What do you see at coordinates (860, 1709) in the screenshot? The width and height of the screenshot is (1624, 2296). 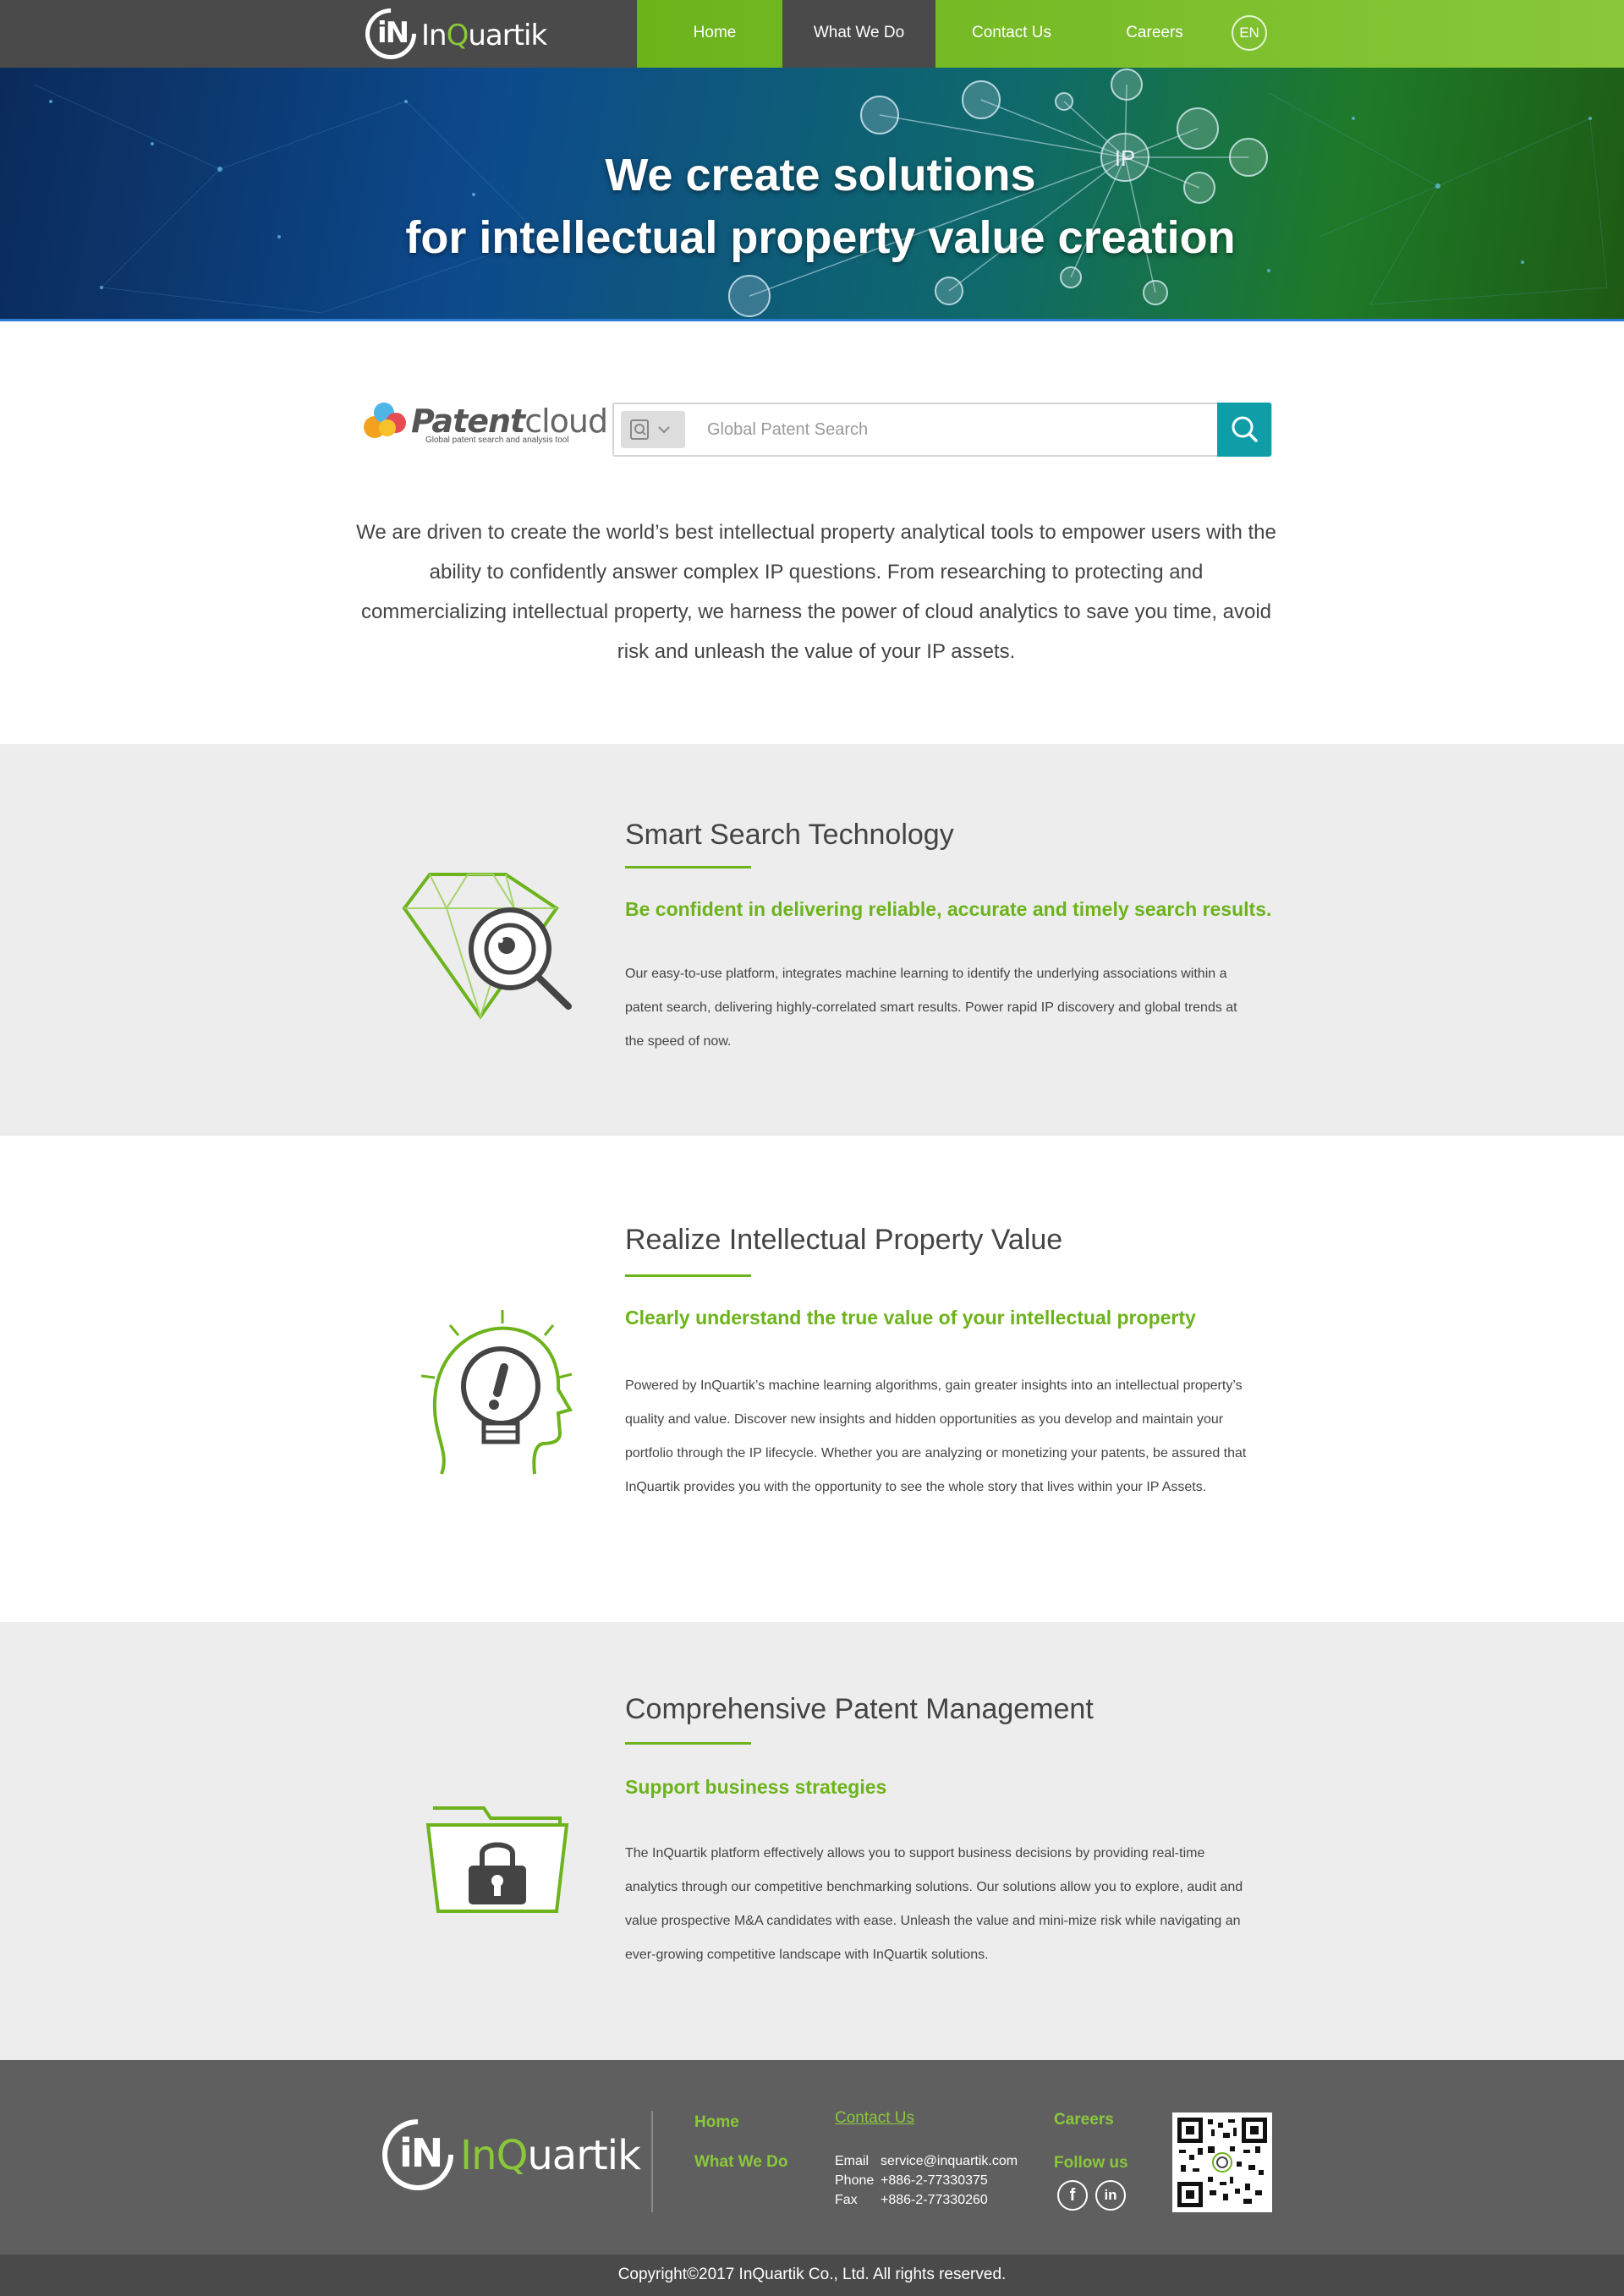 I see `section-title: Comprehensive Patent Management` at bounding box center [860, 1709].